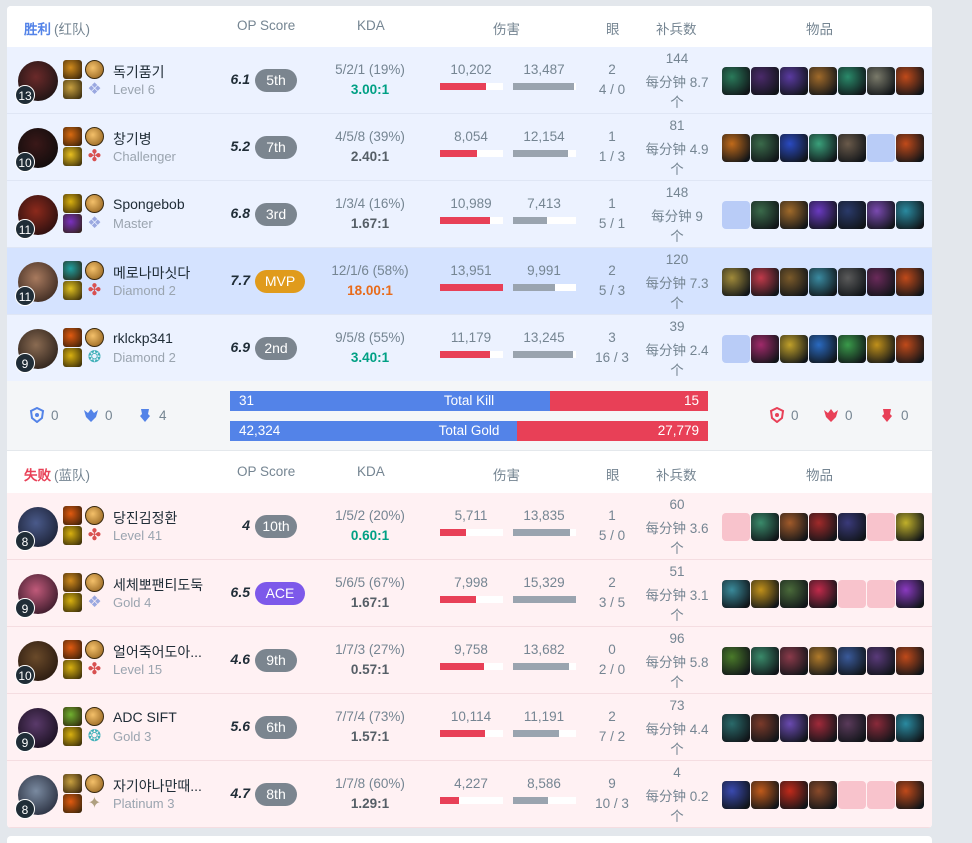 The height and width of the screenshot is (843, 972). What do you see at coordinates (94, 803) in the screenshot?
I see `secondary-rune-icon: ✦` at bounding box center [94, 803].